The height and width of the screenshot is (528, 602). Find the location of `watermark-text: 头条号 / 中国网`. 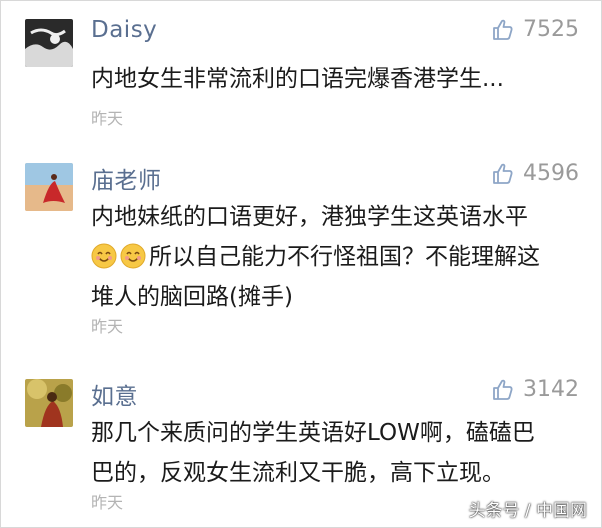

watermark-text: 头条号 / 中国网 is located at coordinates (527, 511).